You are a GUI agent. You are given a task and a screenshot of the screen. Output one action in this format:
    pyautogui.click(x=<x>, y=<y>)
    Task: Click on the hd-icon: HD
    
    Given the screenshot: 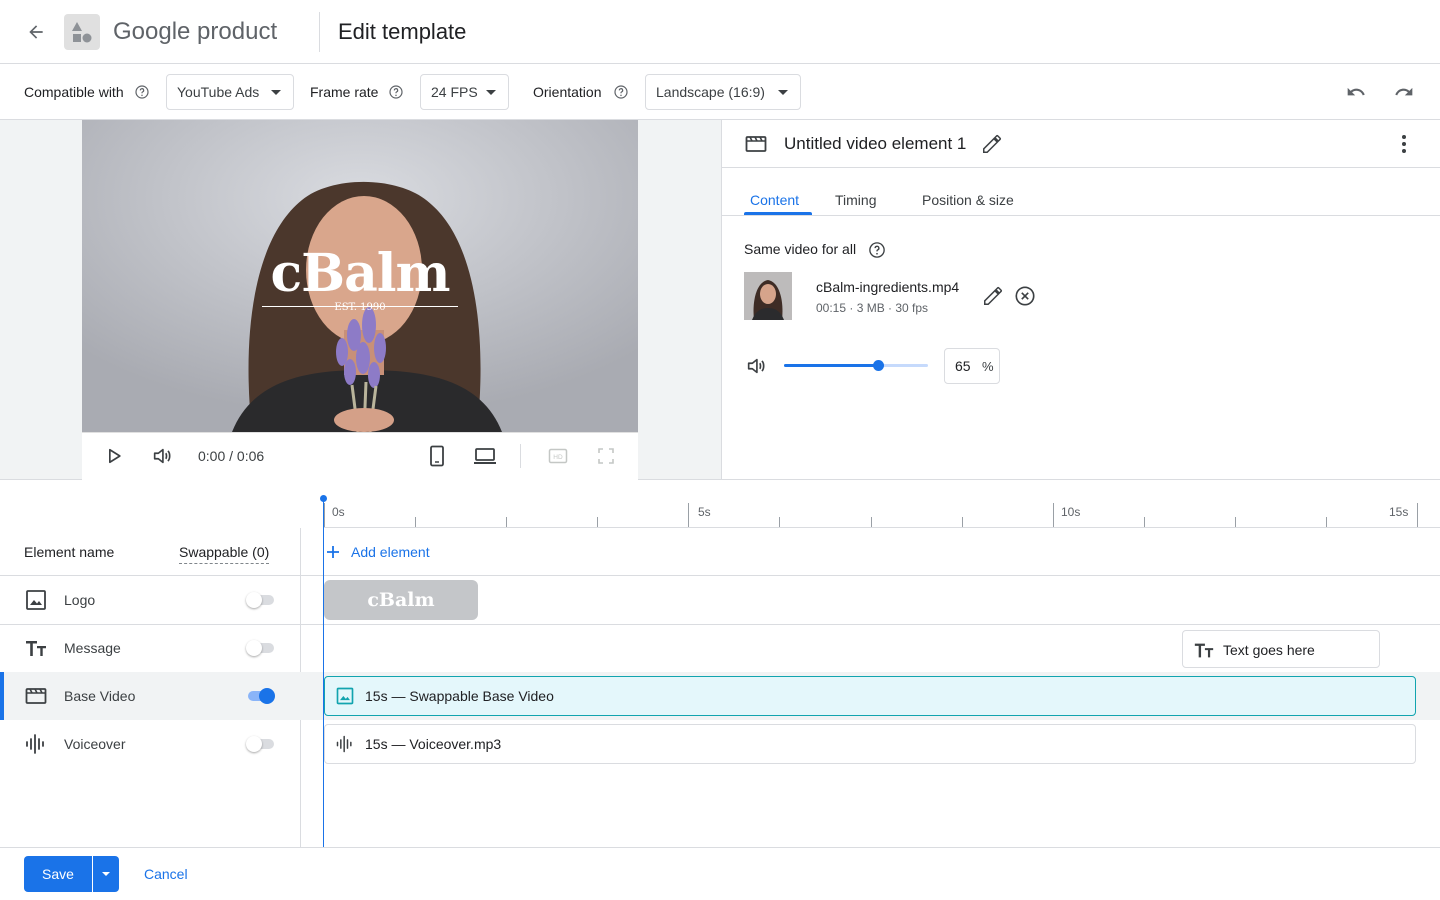 What is the action you would take?
    pyautogui.click(x=558, y=456)
    